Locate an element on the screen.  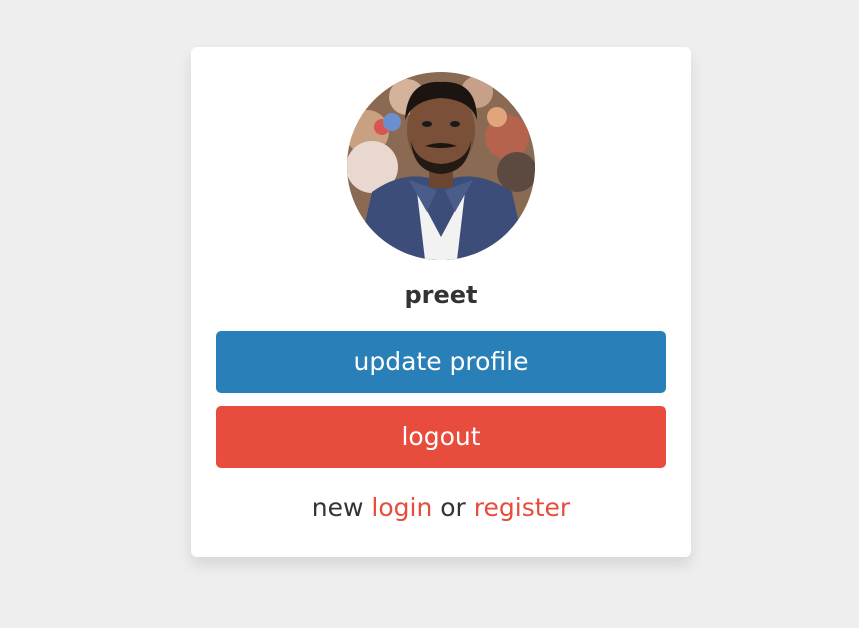
logout-button: logout is located at coordinates (441, 437).